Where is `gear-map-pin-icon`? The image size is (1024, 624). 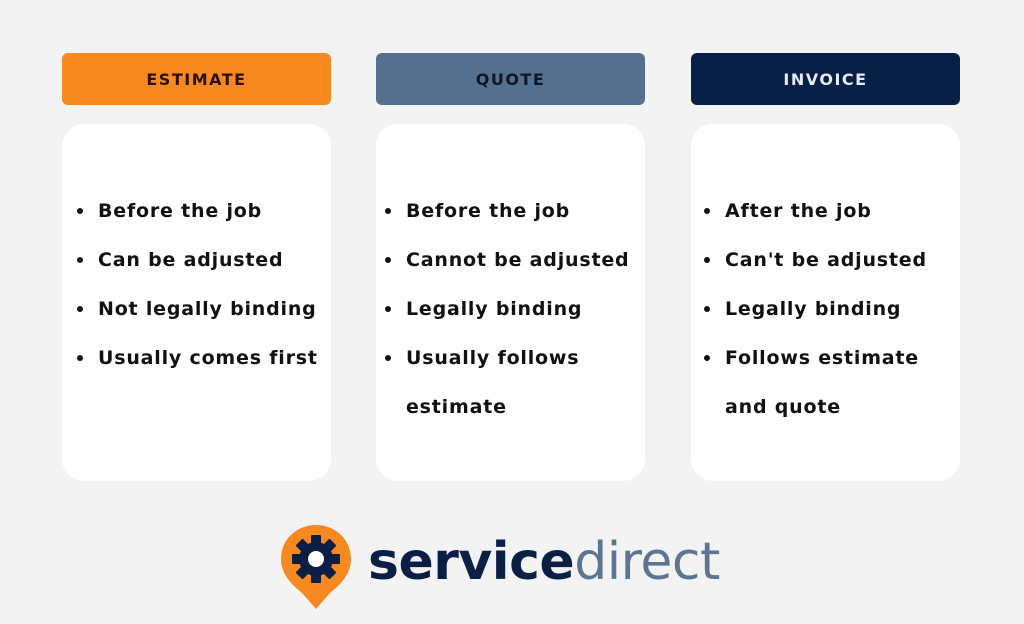 gear-map-pin-icon is located at coordinates (316, 567).